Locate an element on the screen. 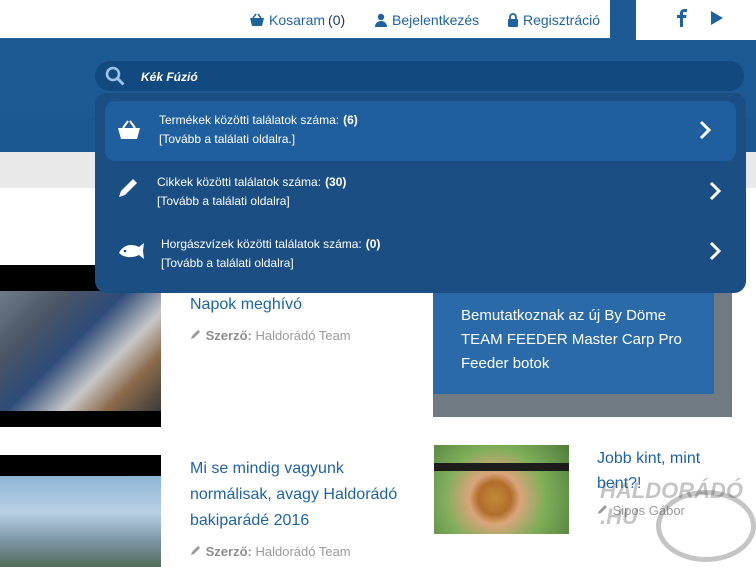  result-label: Horgászvízek közötti találatok száma: (0) is located at coordinates (271, 244).